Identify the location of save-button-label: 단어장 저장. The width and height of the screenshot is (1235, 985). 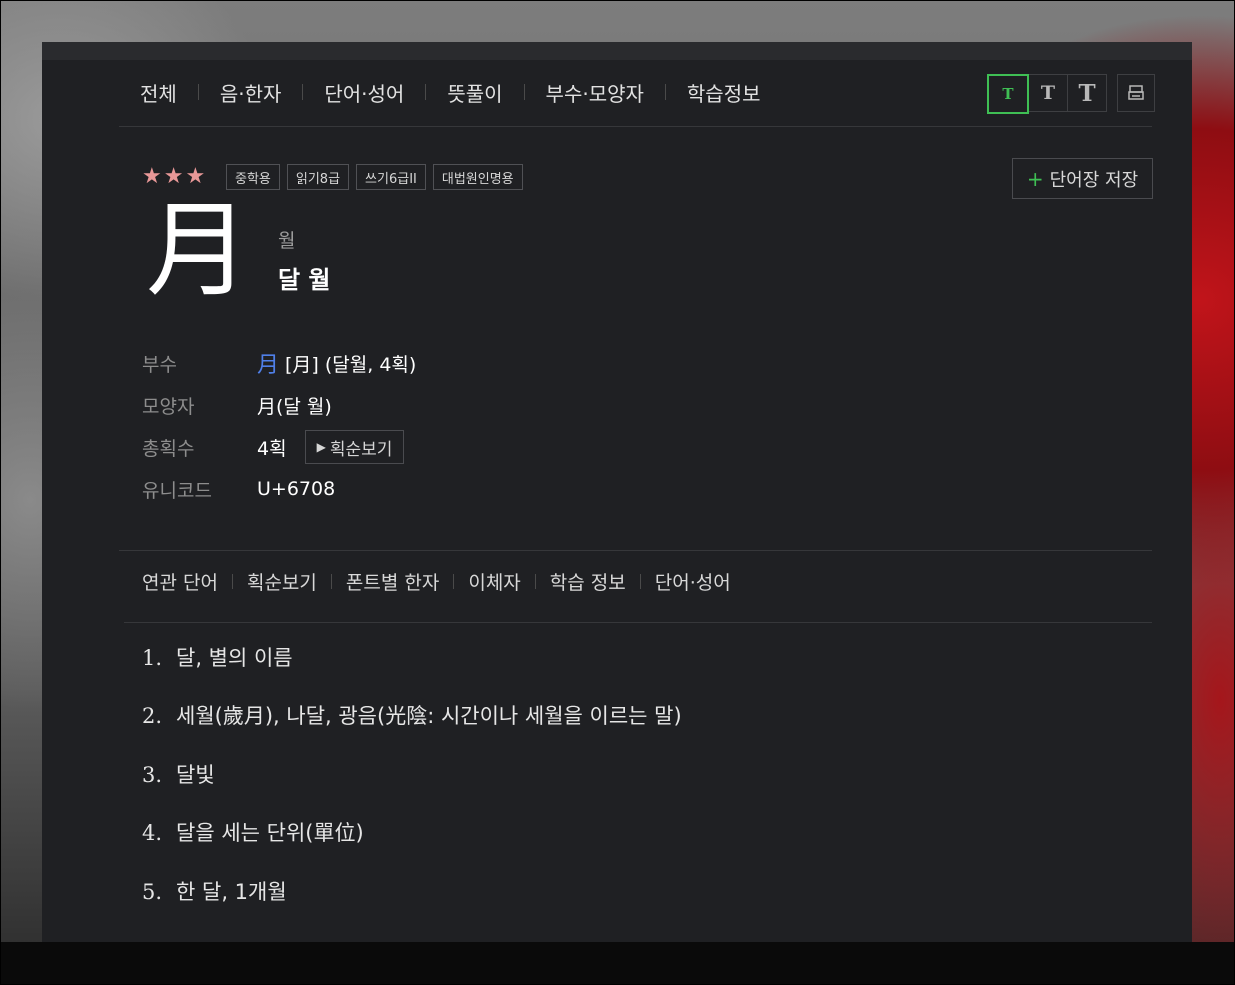
(1094, 180).